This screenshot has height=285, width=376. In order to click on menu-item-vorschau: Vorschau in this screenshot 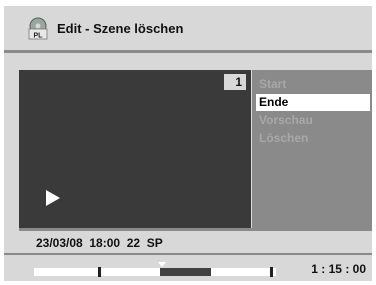, I will do `click(313, 120)`.